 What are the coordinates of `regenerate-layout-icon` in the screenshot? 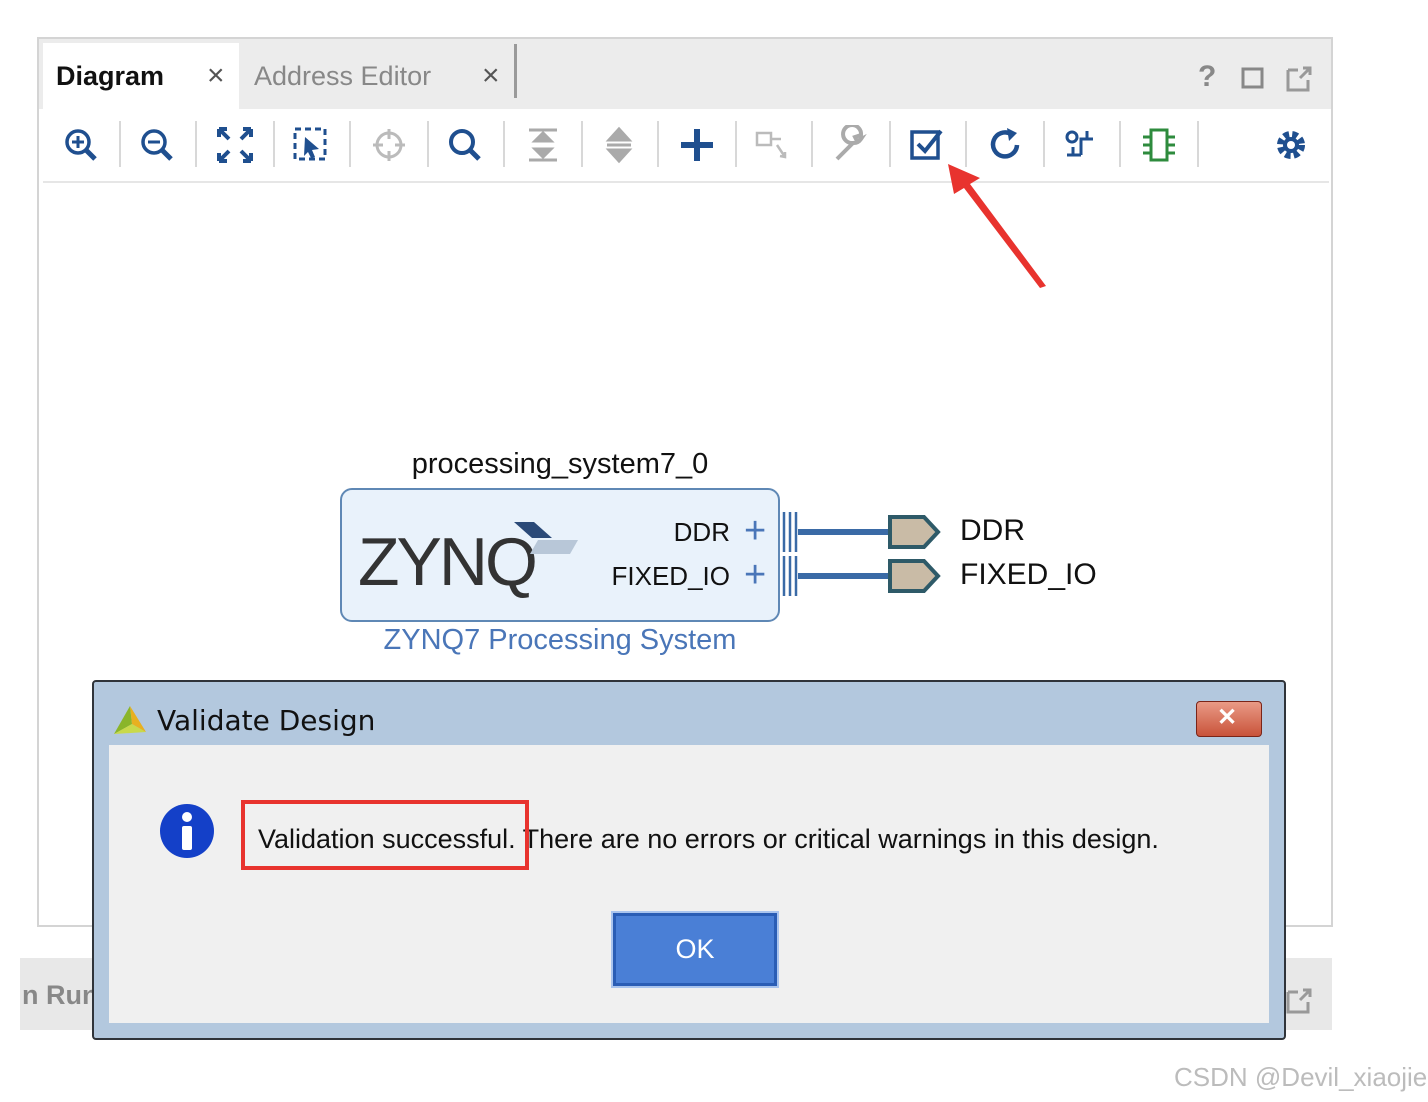 It's located at (1081, 145).